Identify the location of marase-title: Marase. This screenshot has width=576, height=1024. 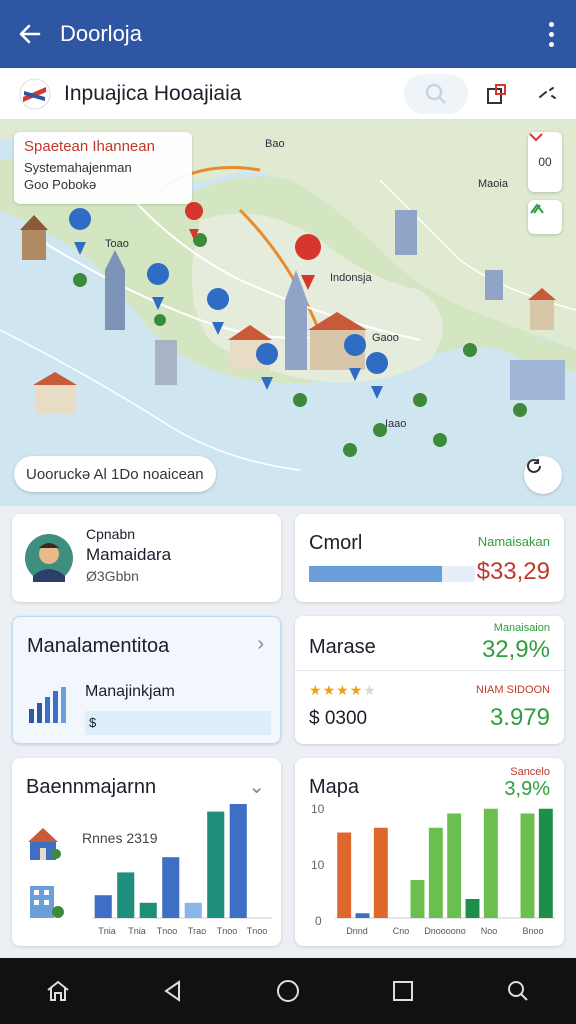
(342, 647).